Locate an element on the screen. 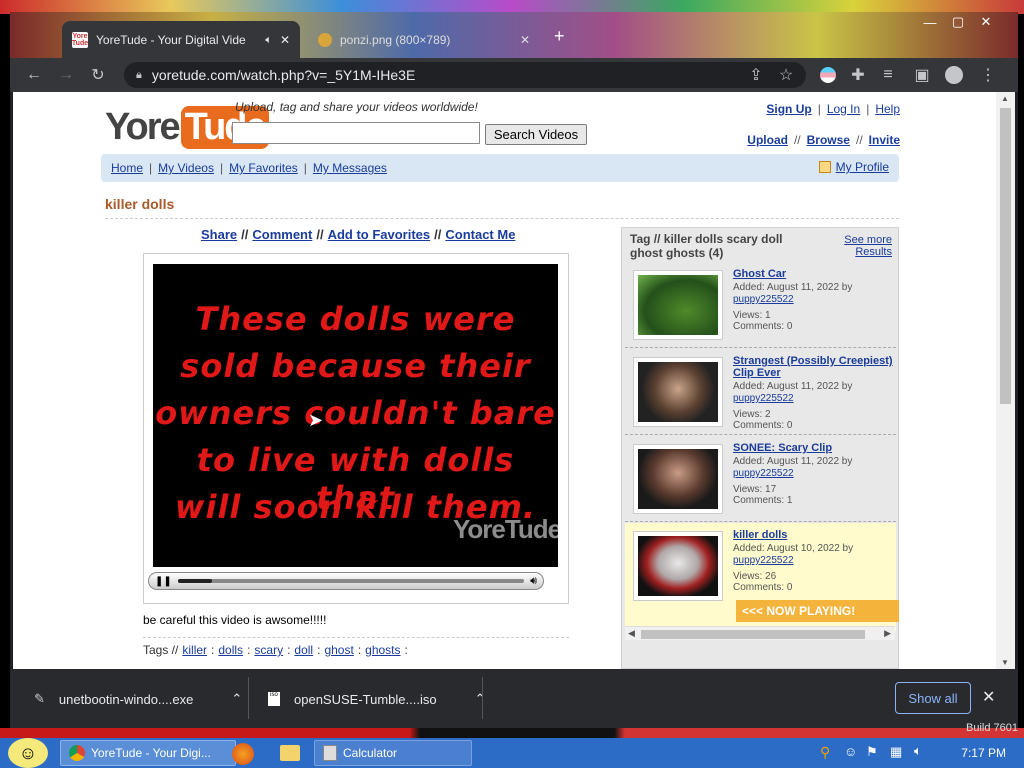 The image size is (1024, 768). page-scrollbar: ▲ ▼ is located at coordinates (1005, 380).